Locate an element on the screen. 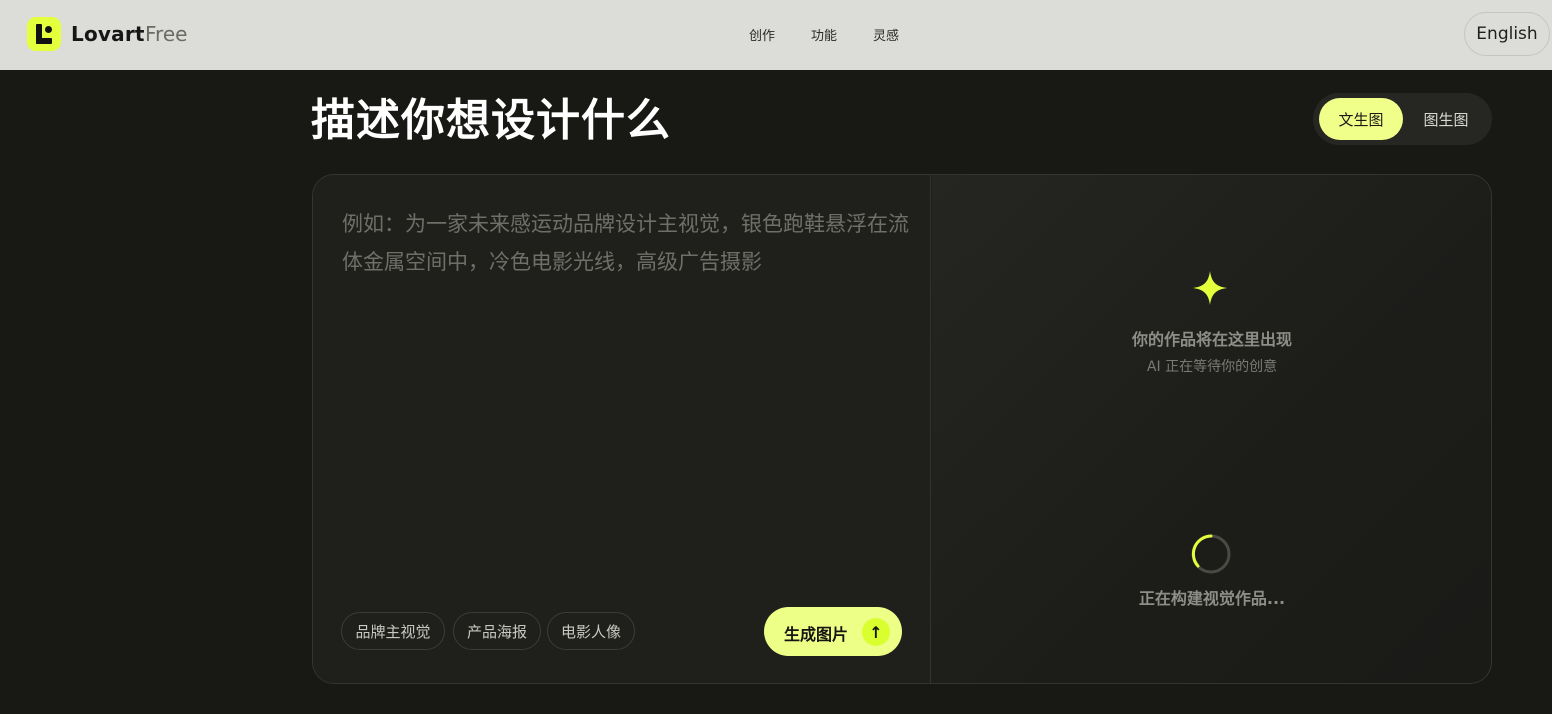 This screenshot has width=1552, height=714. tab-text-to-image: 文生图 is located at coordinates (1361, 119).